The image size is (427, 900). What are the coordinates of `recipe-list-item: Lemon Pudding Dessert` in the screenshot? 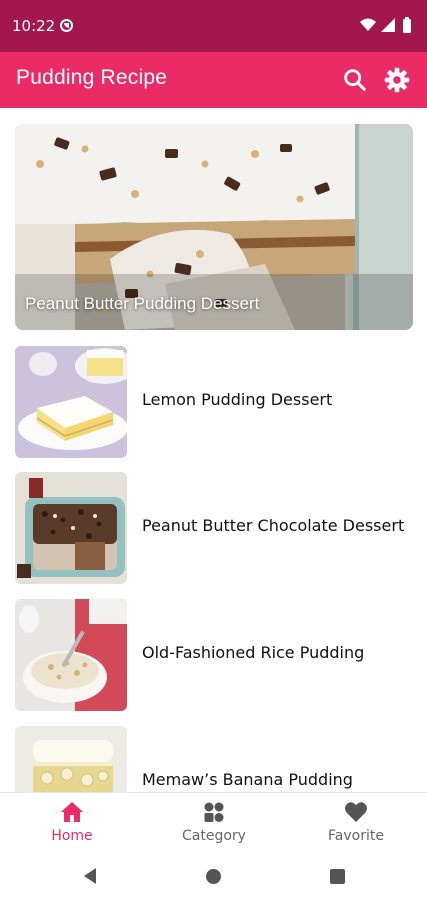 It's located at (214, 402).